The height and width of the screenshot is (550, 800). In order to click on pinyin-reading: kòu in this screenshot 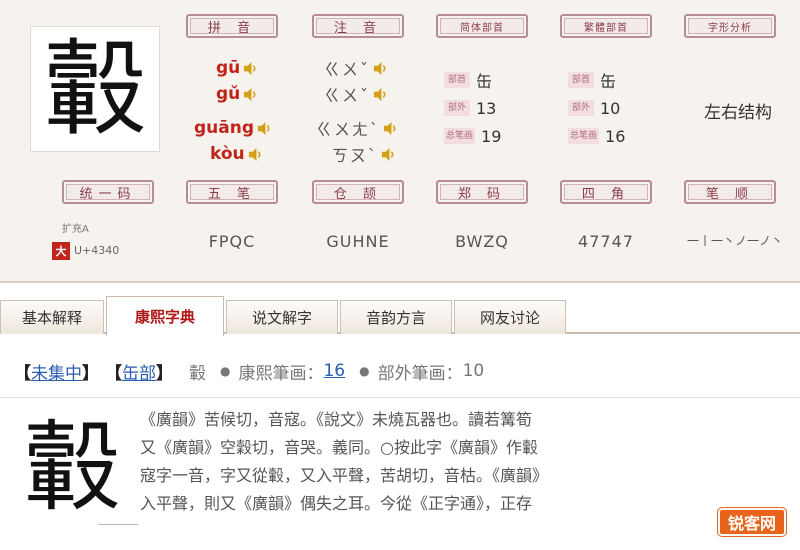, I will do `click(236, 154)`.